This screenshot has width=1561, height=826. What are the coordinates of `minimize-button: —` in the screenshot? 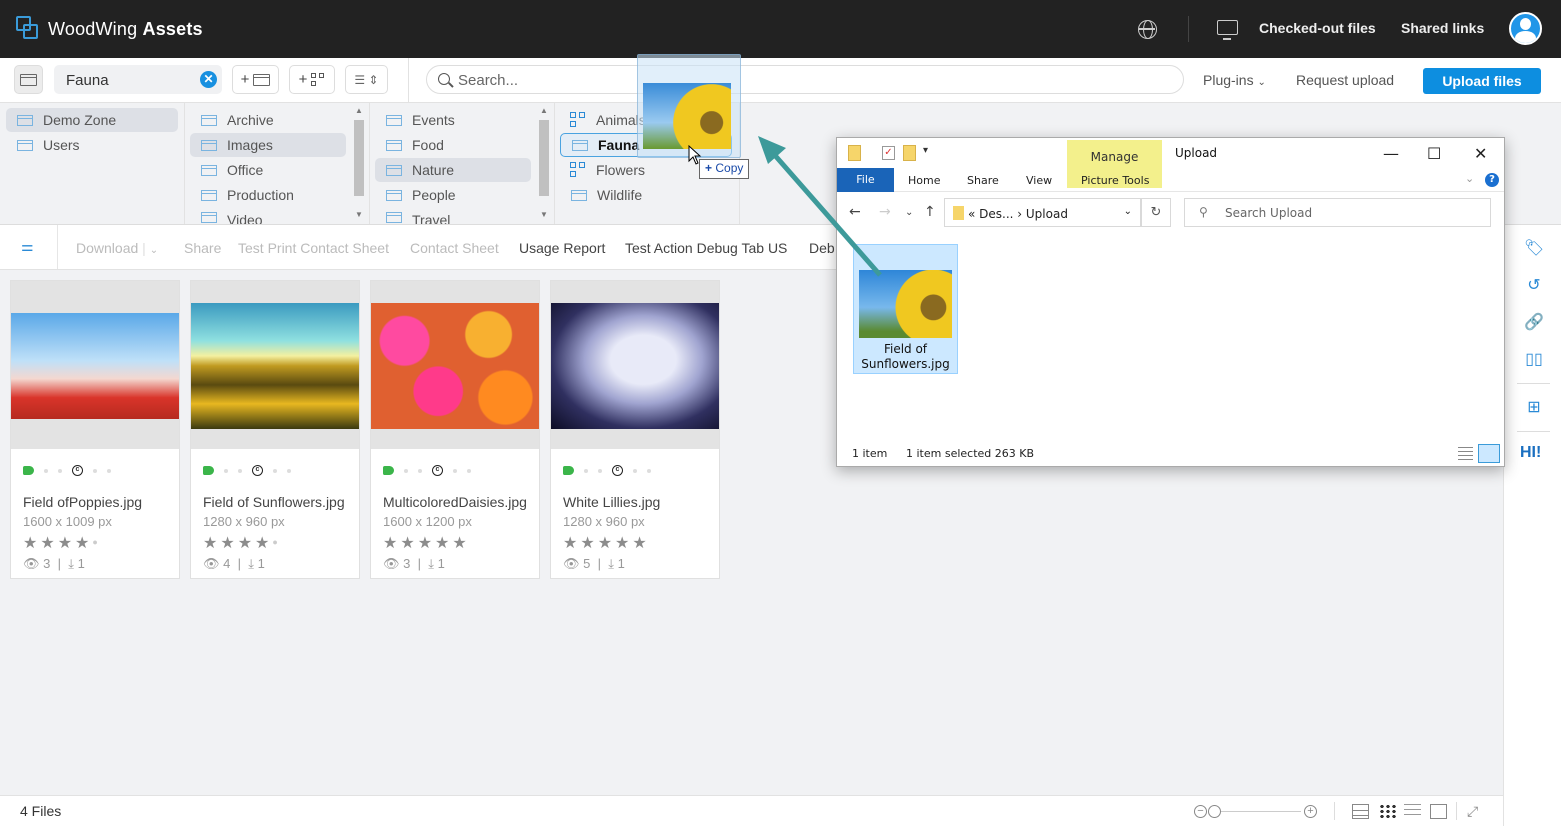 It's located at (1391, 153).